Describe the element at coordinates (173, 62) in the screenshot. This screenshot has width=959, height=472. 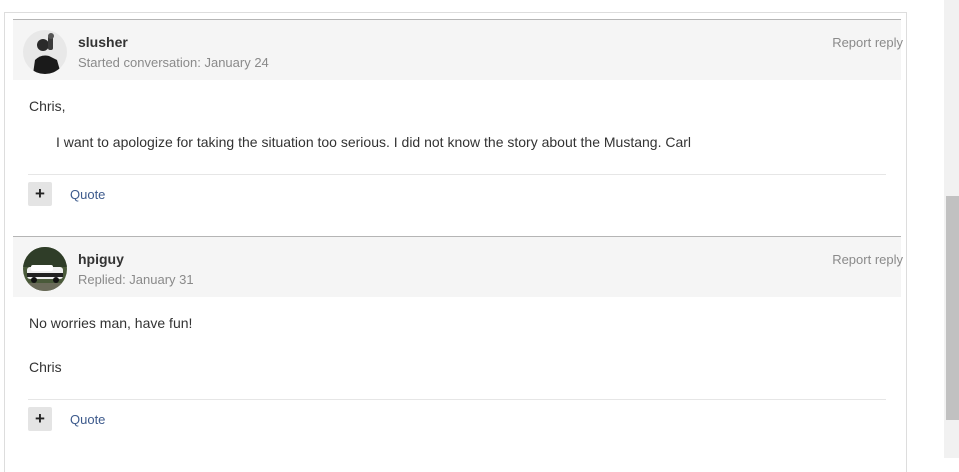
I see `post-meta: Started conversation: January 24` at that location.